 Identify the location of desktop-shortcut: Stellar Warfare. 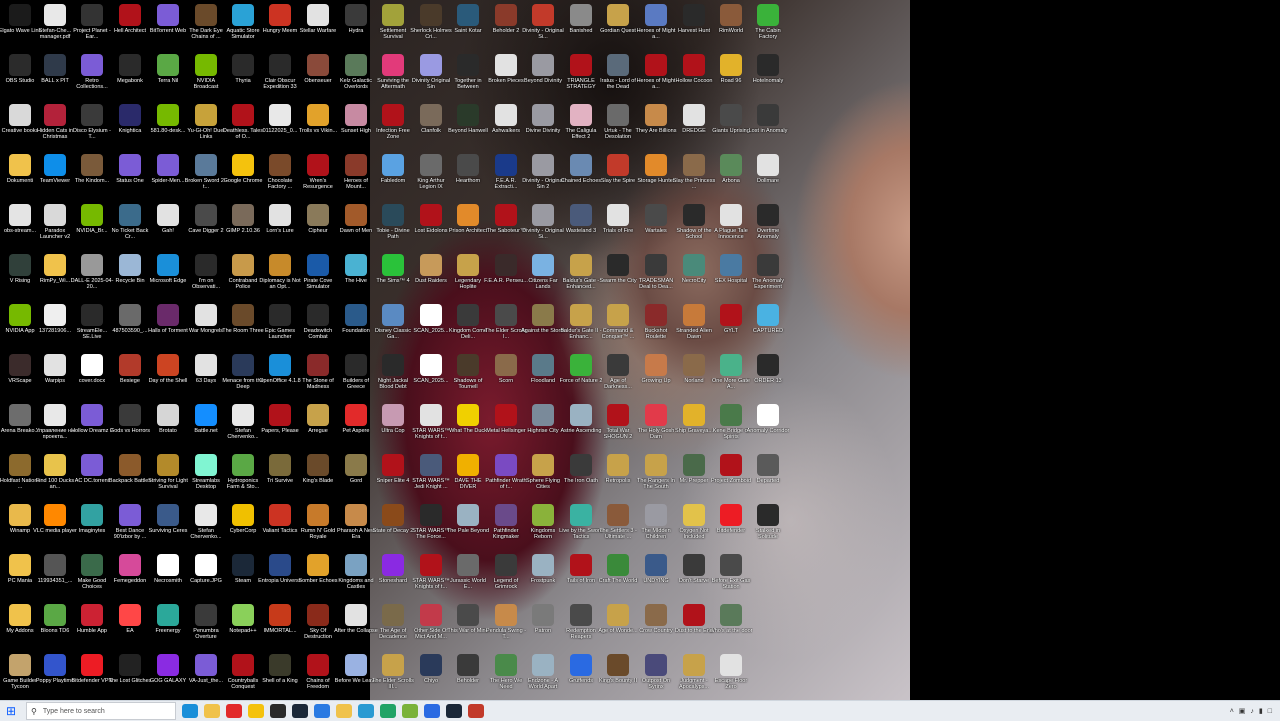
(318, 19).